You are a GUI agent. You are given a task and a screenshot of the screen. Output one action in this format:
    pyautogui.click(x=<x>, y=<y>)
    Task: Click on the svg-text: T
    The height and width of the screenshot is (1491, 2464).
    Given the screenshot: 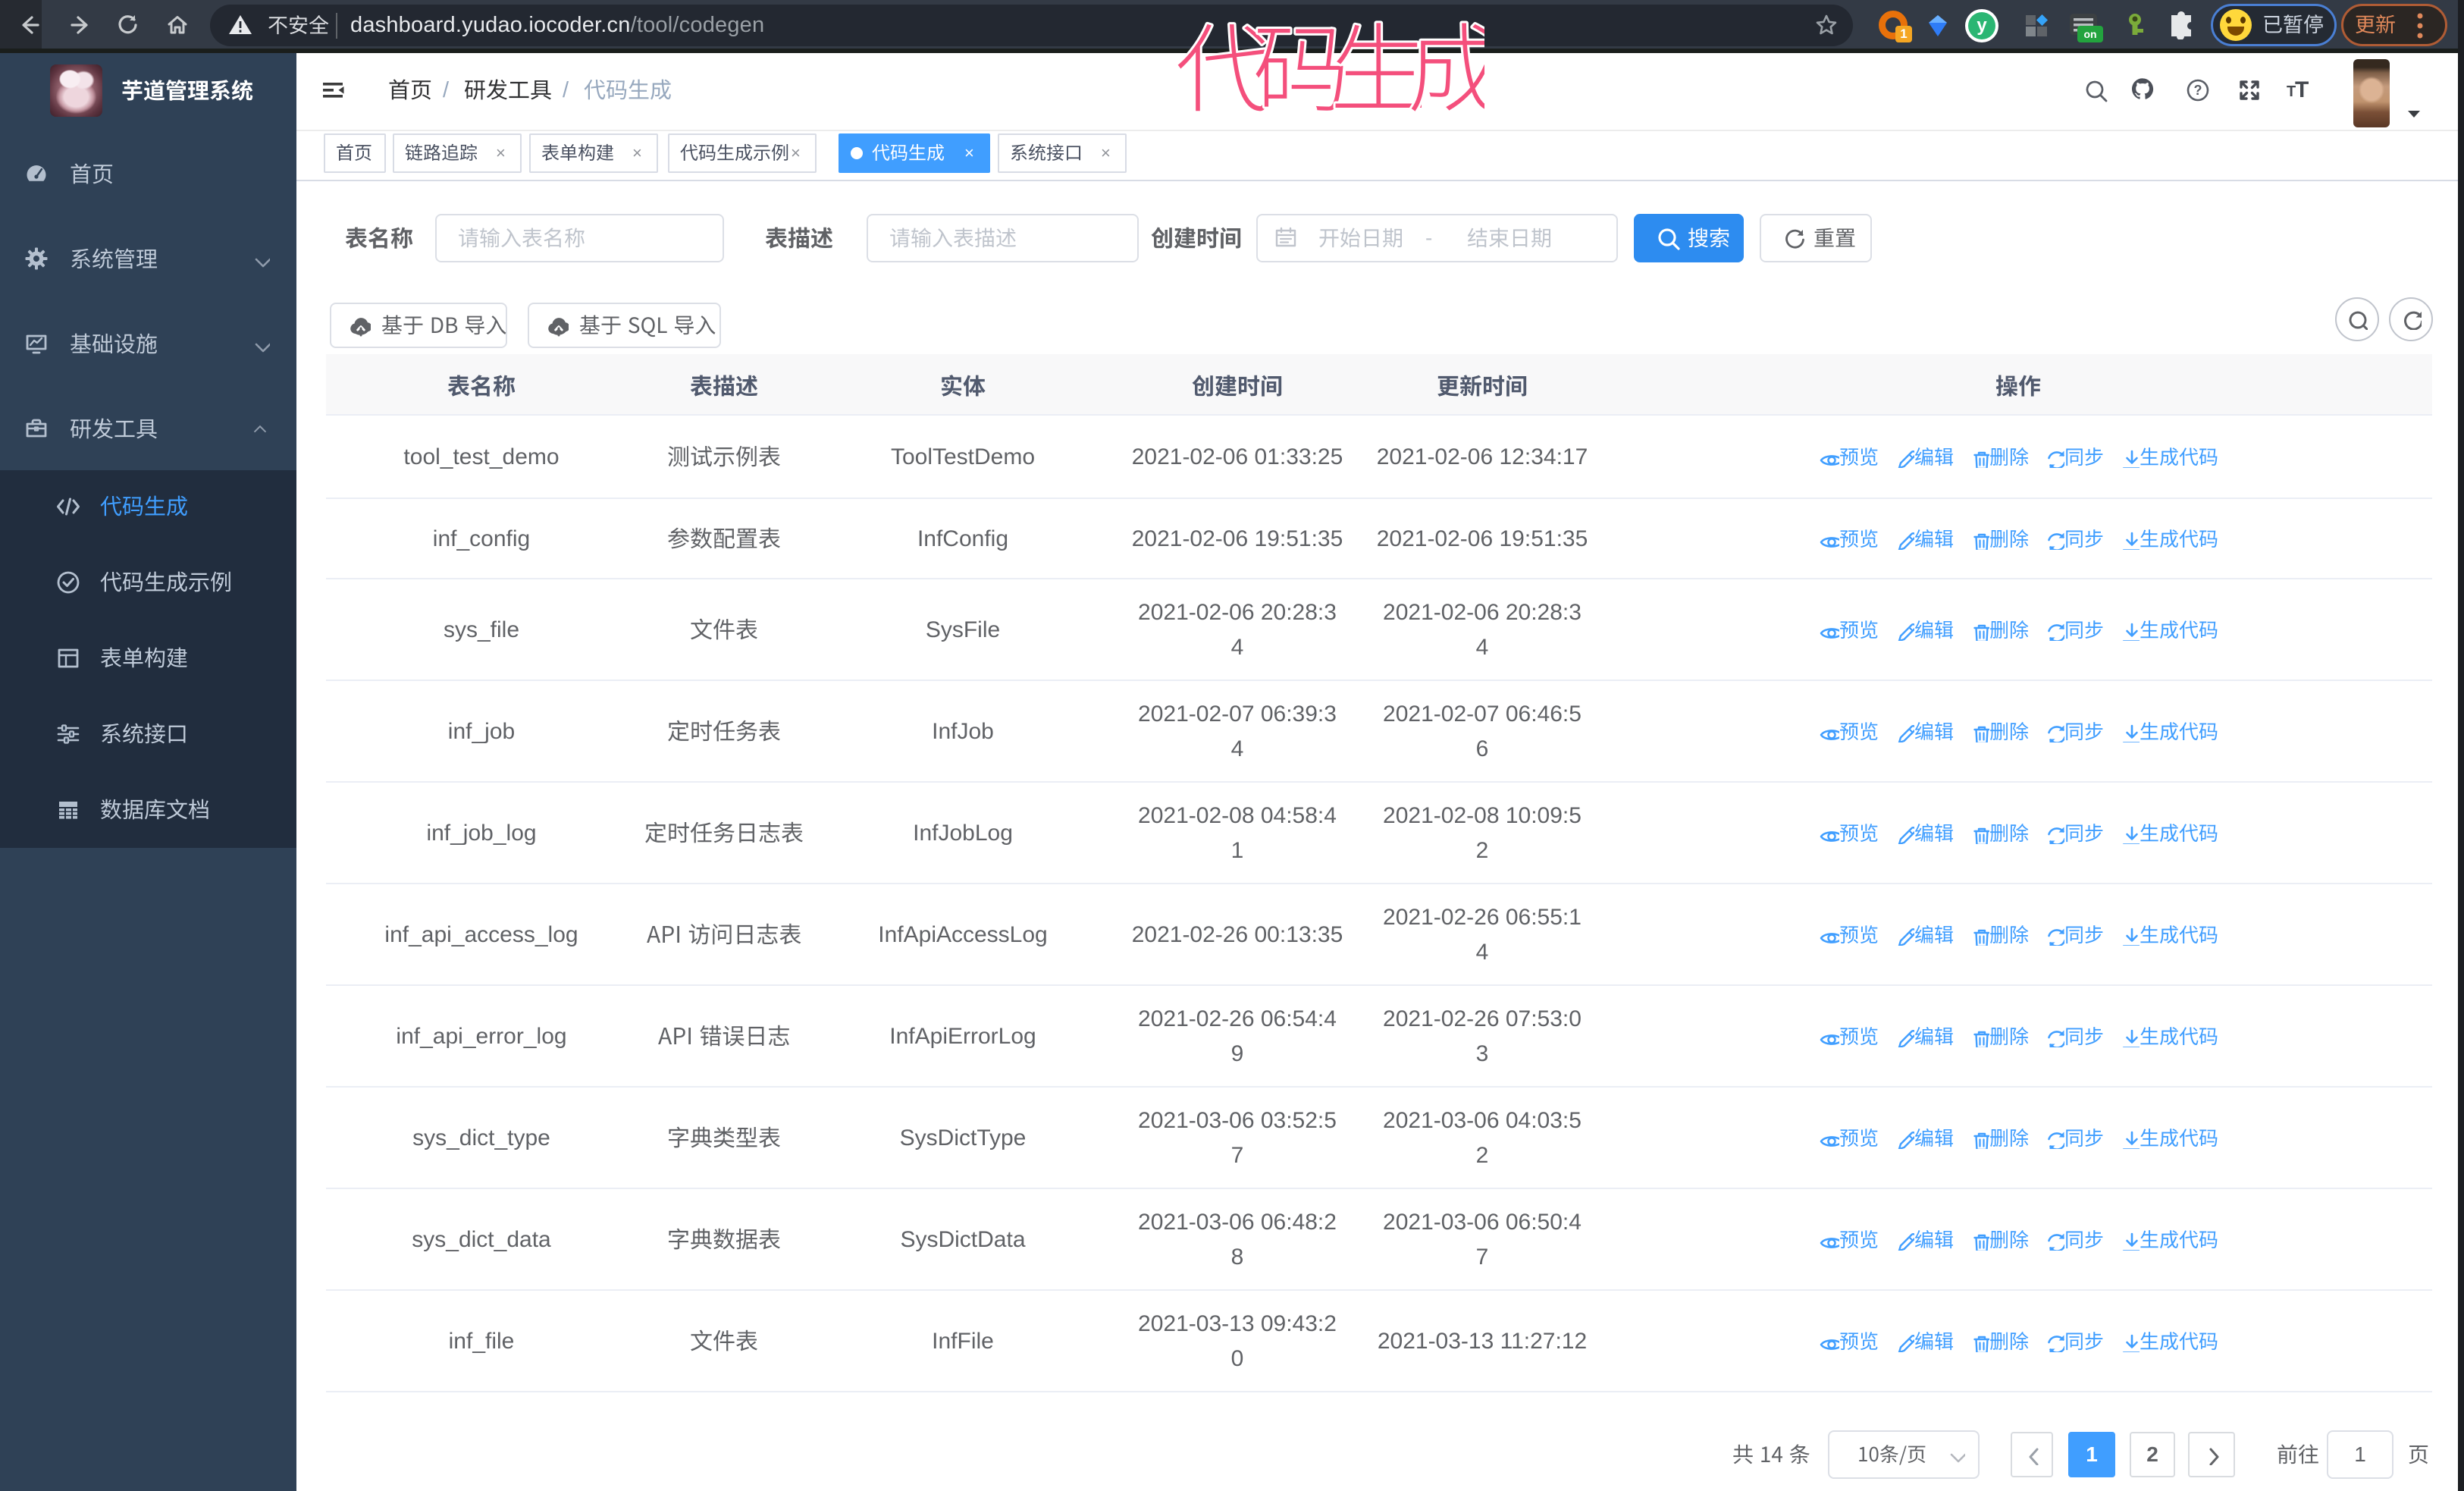 What is the action you would take?
    pyautogui.click(x=2302, y=89)
    